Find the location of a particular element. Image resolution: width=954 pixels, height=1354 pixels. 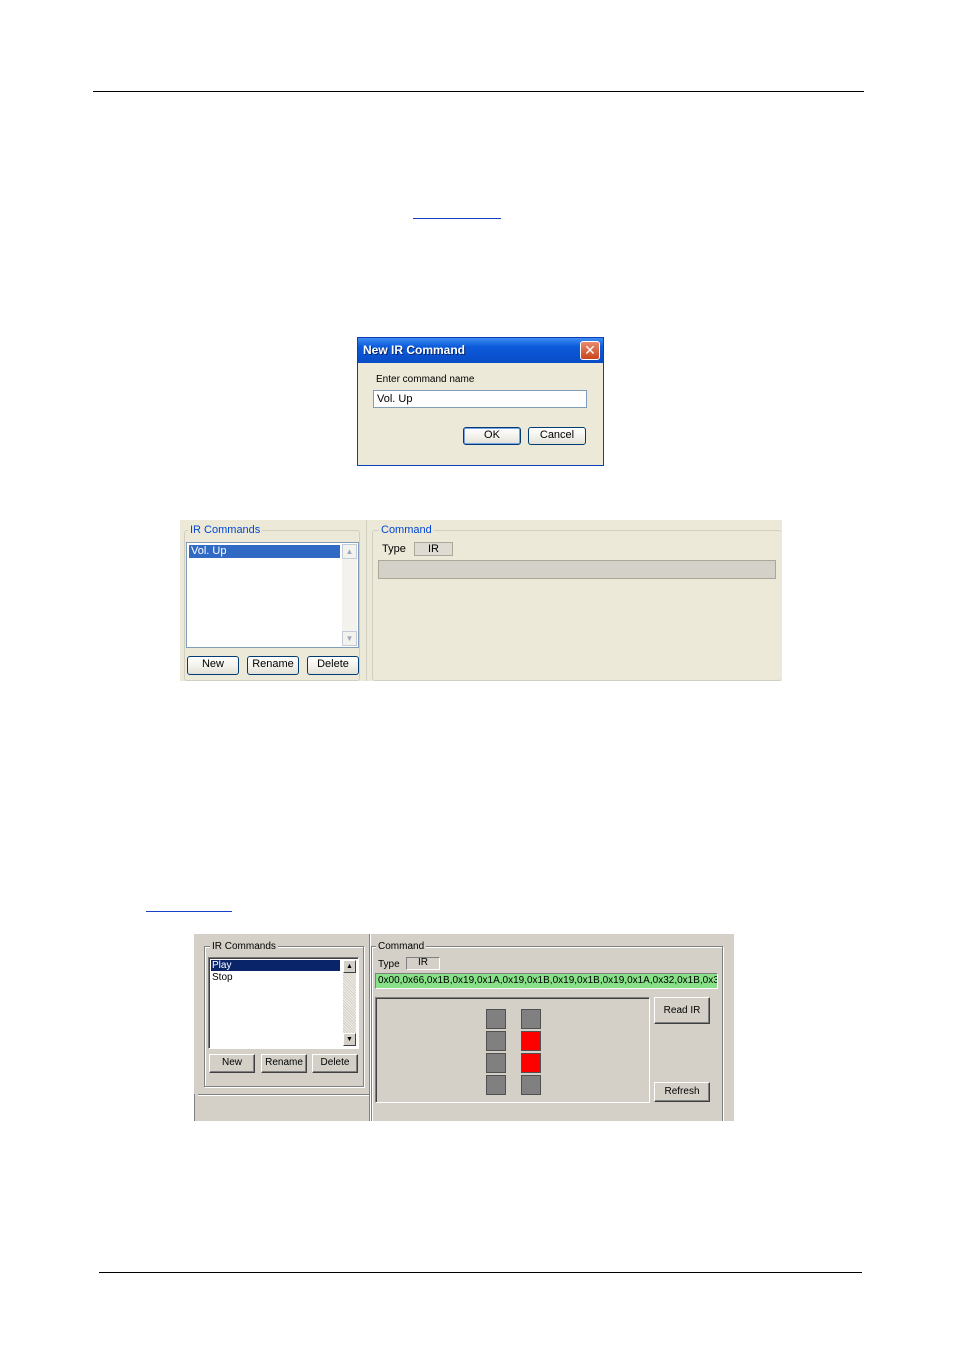

read-ir-button: Read IR is located at coordinates (682, 1010).